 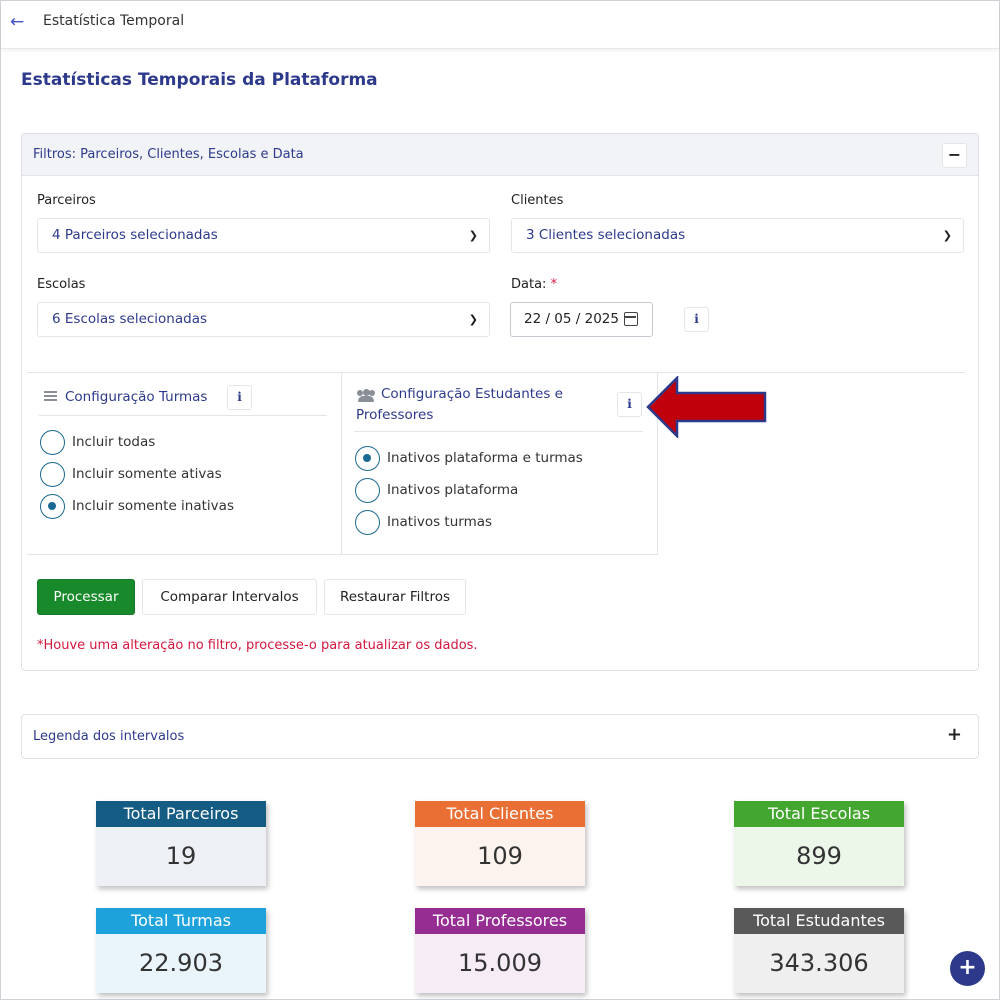 I want to click on stat-value: 15.009, so click(x=500, y=963).